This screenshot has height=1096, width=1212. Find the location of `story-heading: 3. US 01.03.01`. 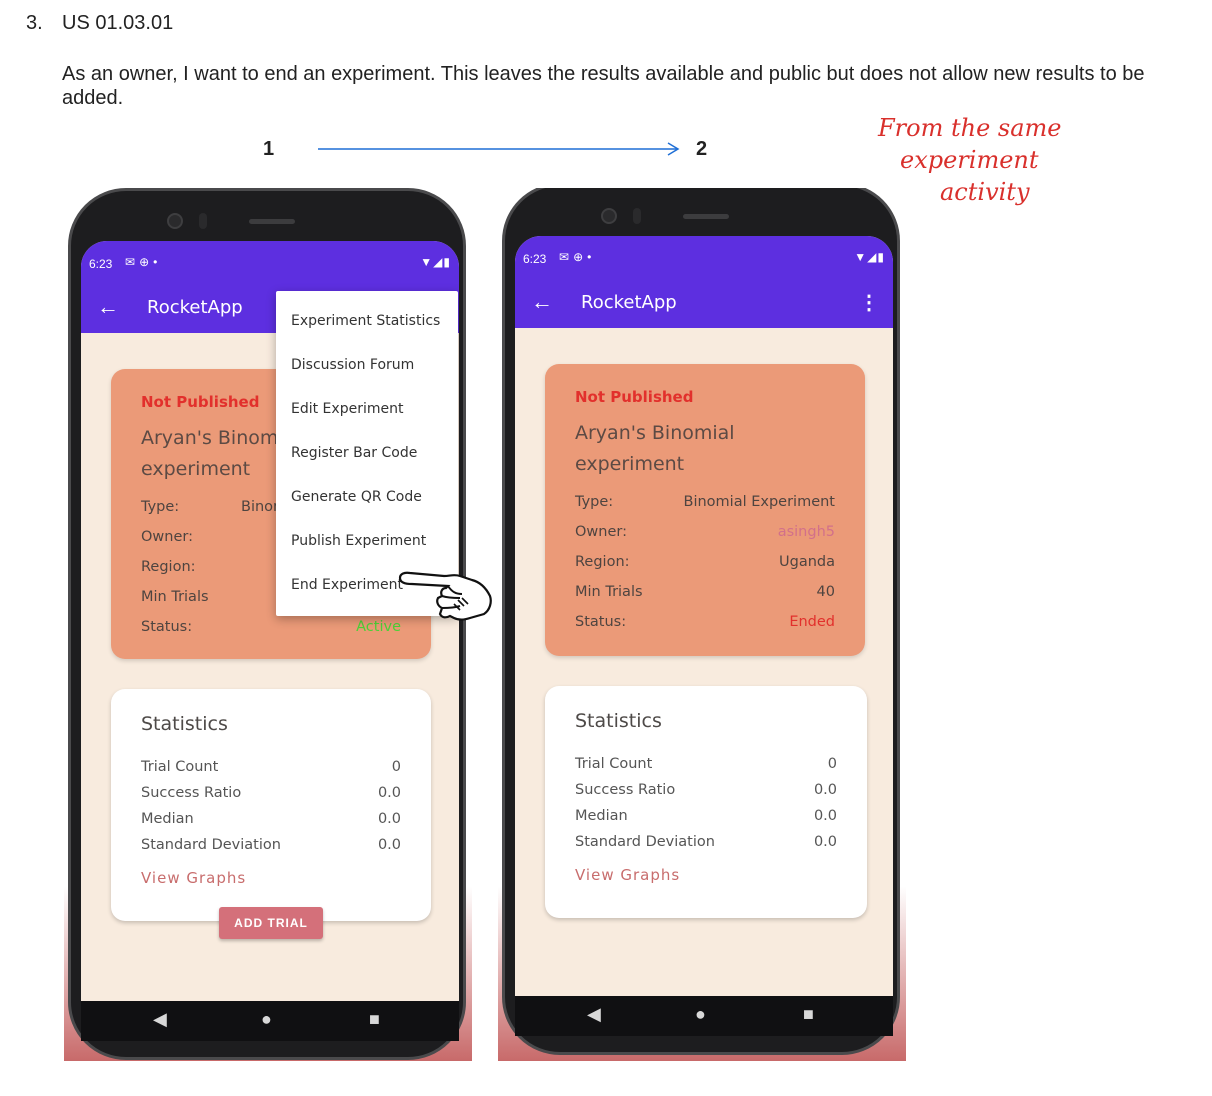

story-heading: 3. US 01.03.01 is located at coordinates (99, 23).